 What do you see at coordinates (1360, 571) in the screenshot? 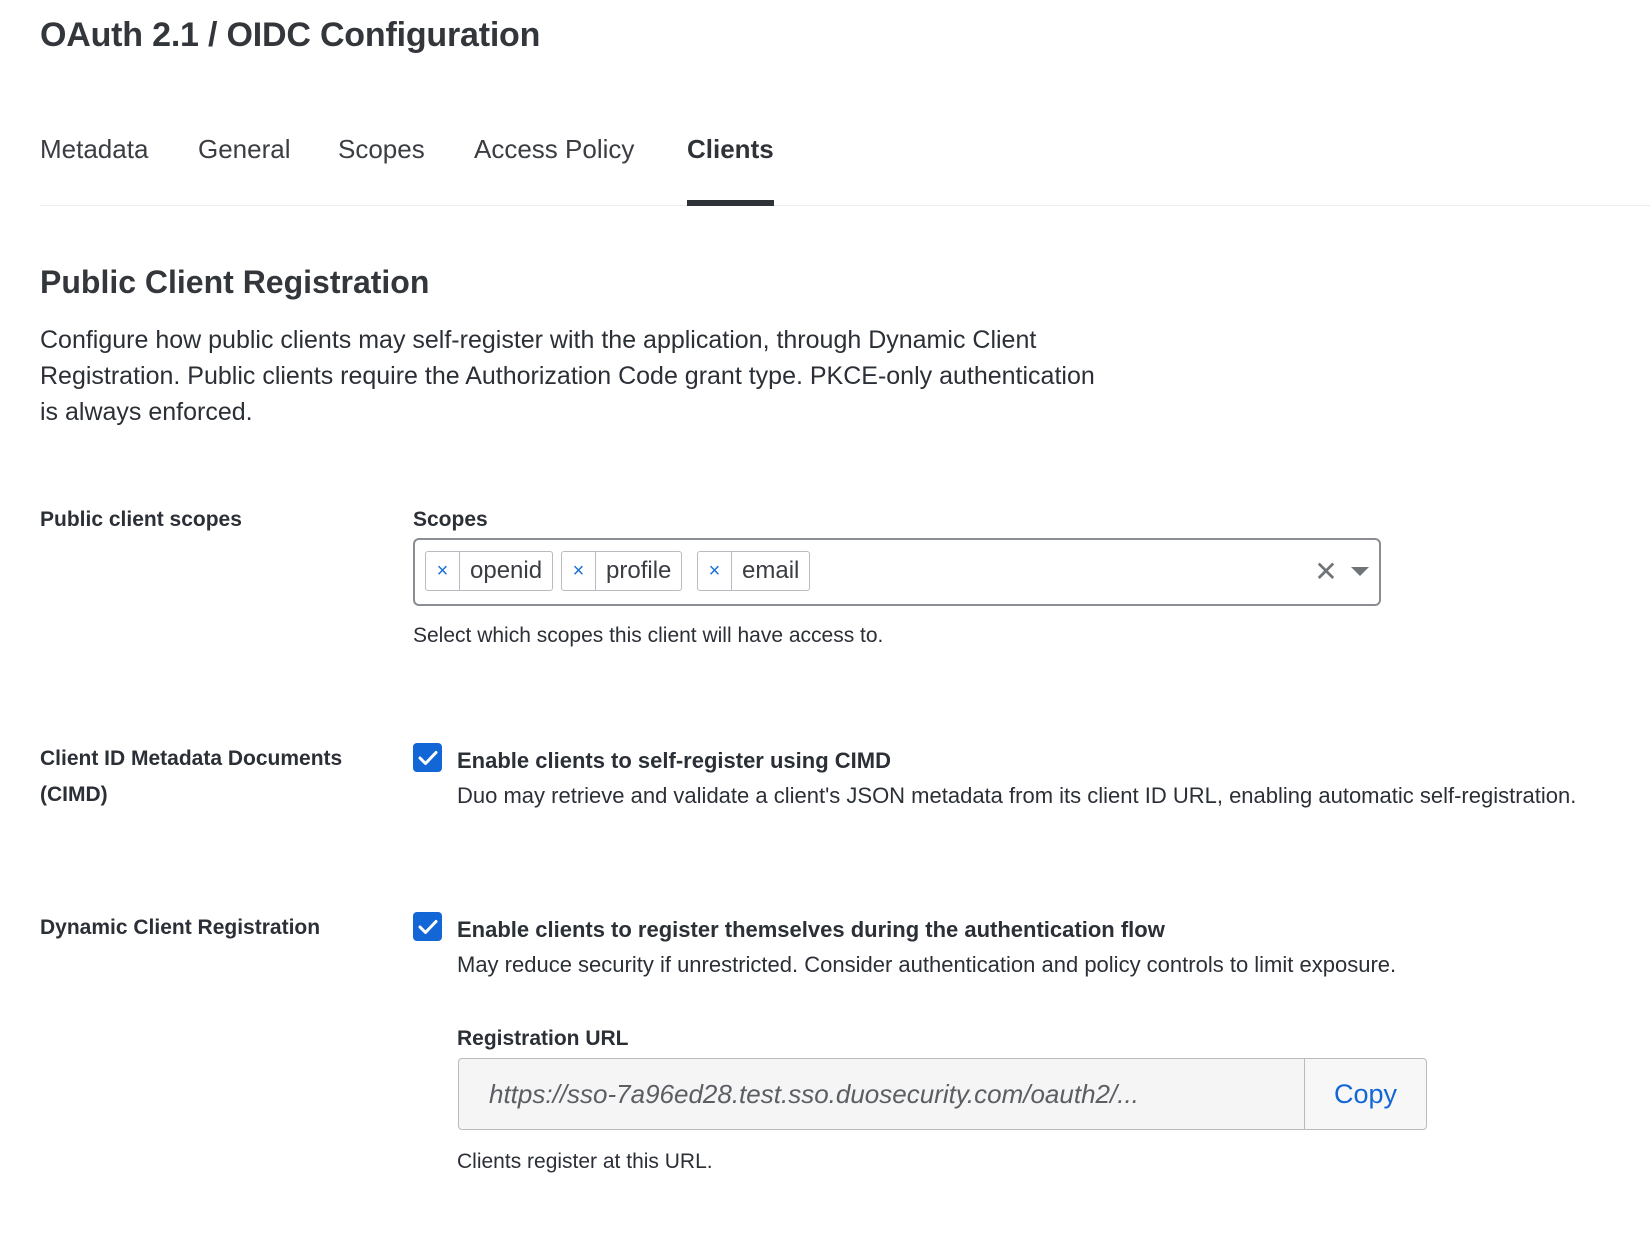
I see `chevron-down-icon` at bounding box center [1360, 571].